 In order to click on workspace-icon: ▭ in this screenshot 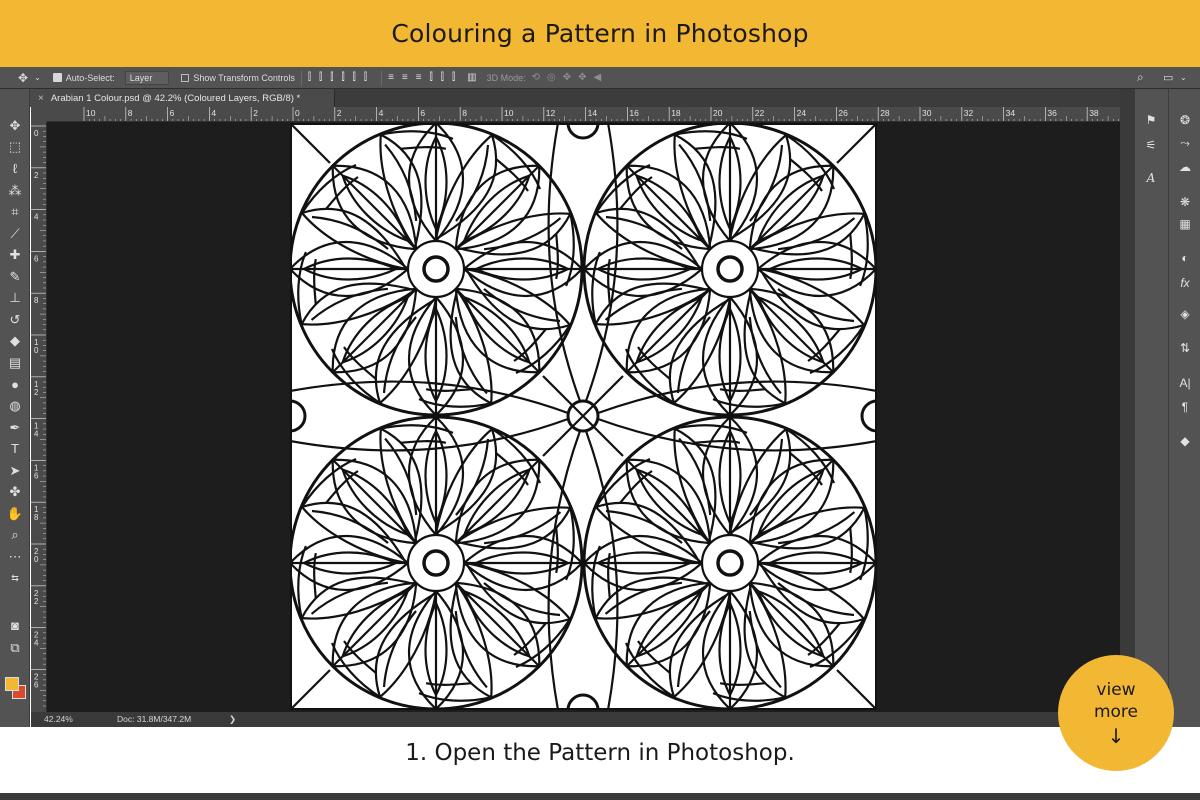, I will do `click(1168, 77)`.